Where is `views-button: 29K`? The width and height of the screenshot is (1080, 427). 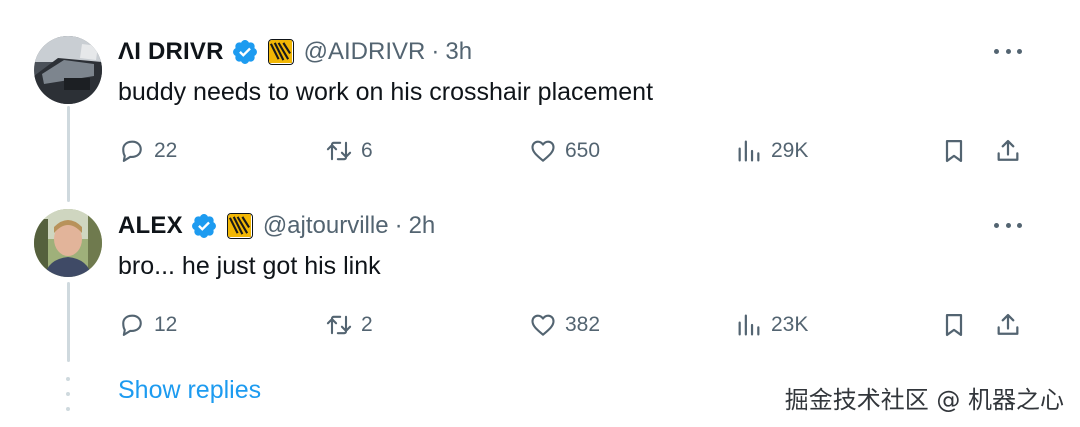
views-button: 29K is located at coordinates (771, 151).